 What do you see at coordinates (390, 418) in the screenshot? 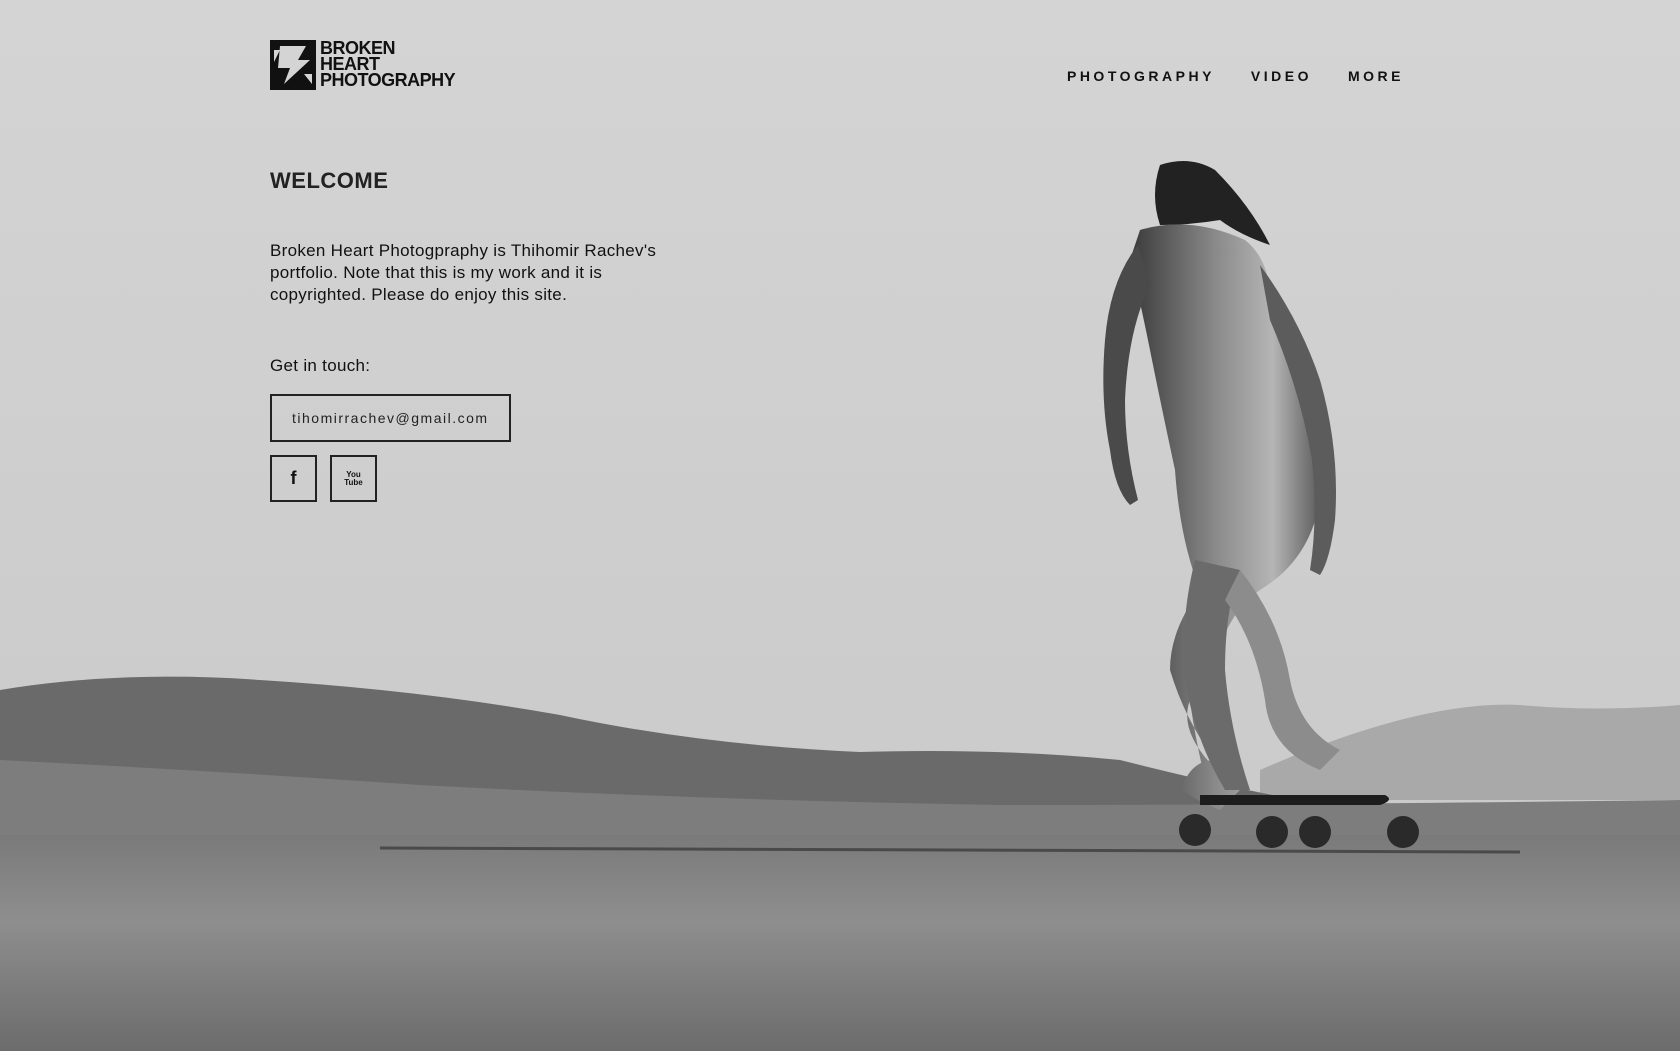
I see `email-button: tihomirrachev@gmail.com` at bounding box center [390, 418].